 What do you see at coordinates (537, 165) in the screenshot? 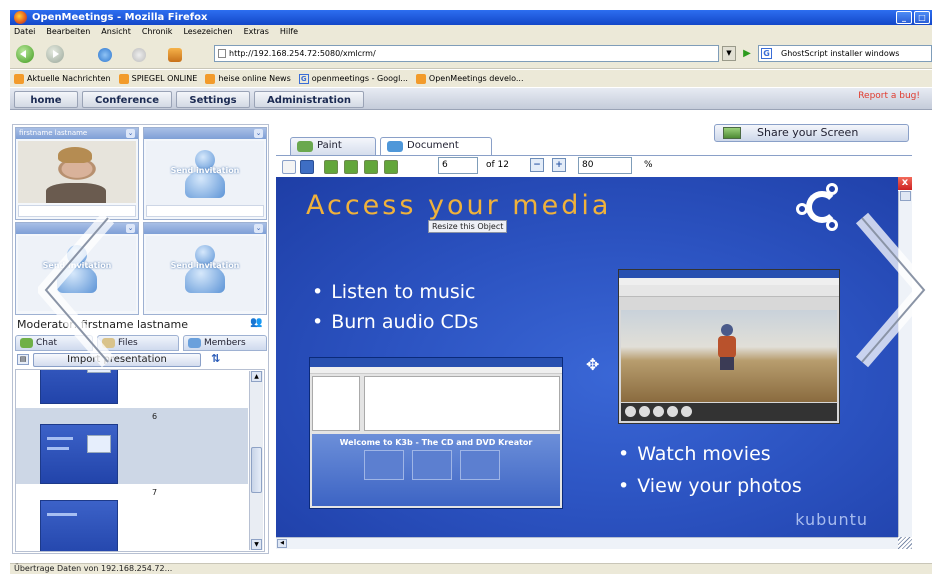
I see `zoom-out-icon: −` at bounding box center [537, 165].